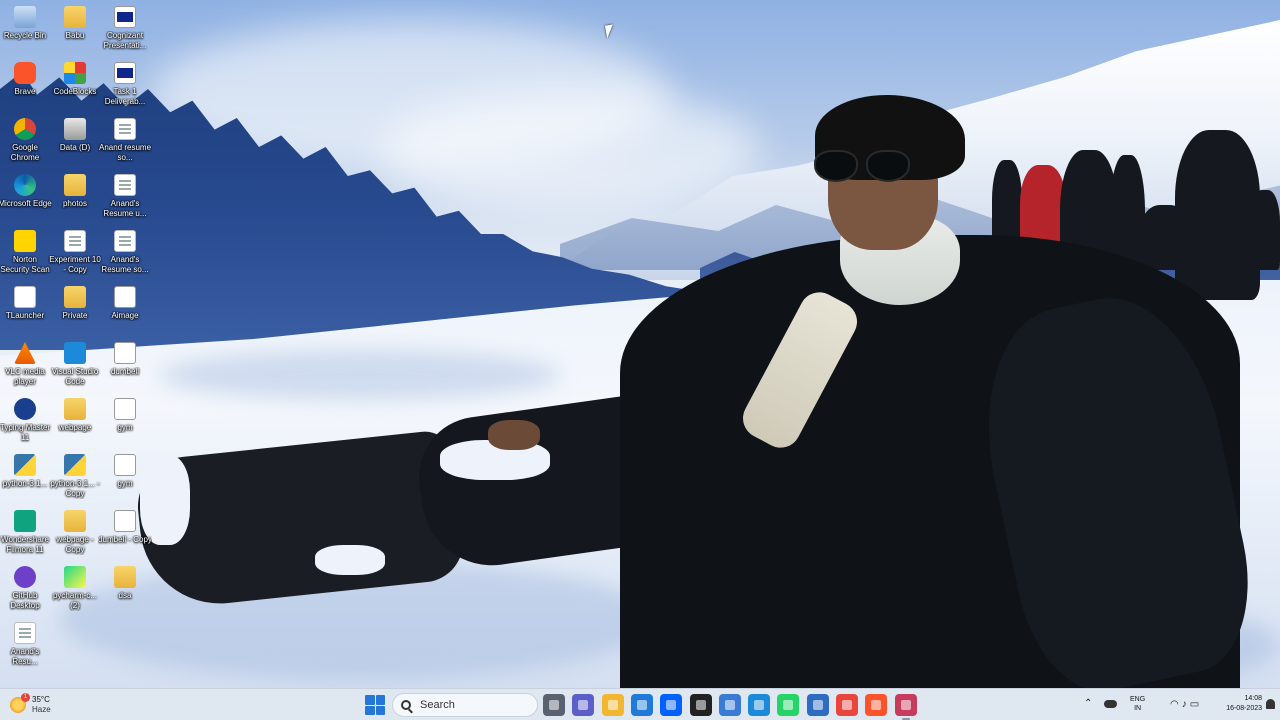 The height and width of the screenshot is (720, 1280). I want to click on desktop-icon: dumbell - Copy, so click(125, 531).